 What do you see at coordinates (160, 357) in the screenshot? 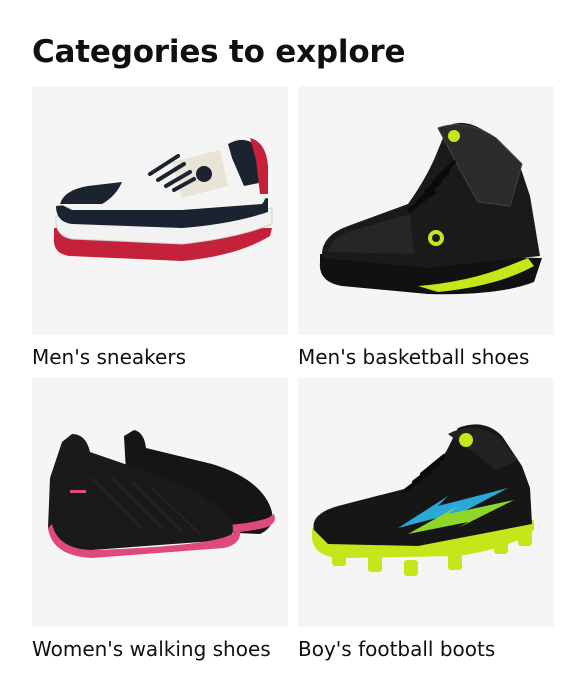
I see `category-label: Men's sneakers` at bounding box center [160, 357].